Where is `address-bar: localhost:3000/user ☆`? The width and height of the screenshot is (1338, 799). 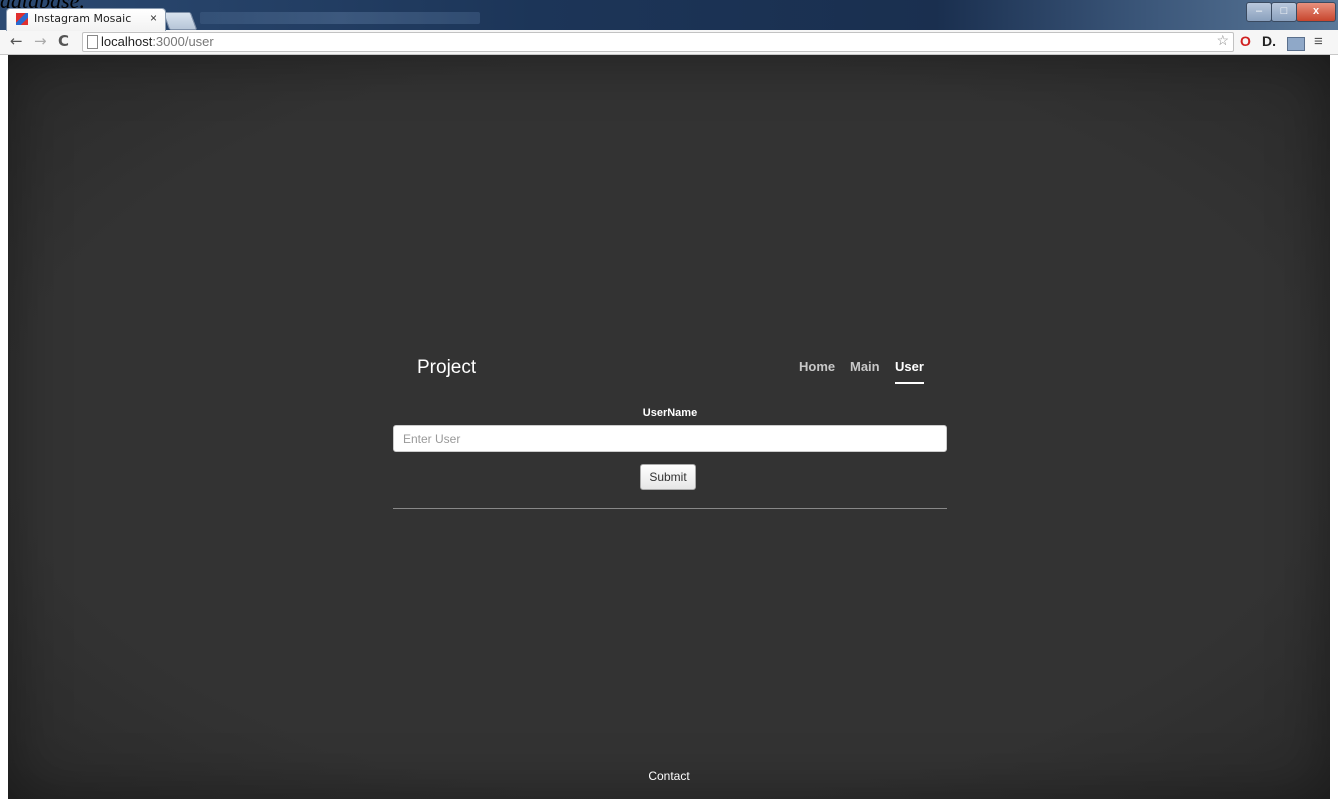 address-bar: localhost:3000/user ☆ is located at coordinates (658, 42).